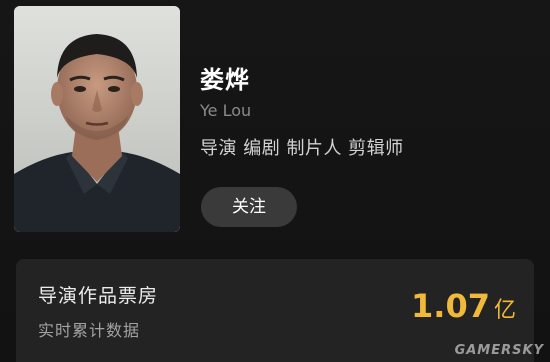  What do you see at coordinates (504, 310) in the screenshot?
I see `box-office-unit: 亿` at bounding box center [504, 310].